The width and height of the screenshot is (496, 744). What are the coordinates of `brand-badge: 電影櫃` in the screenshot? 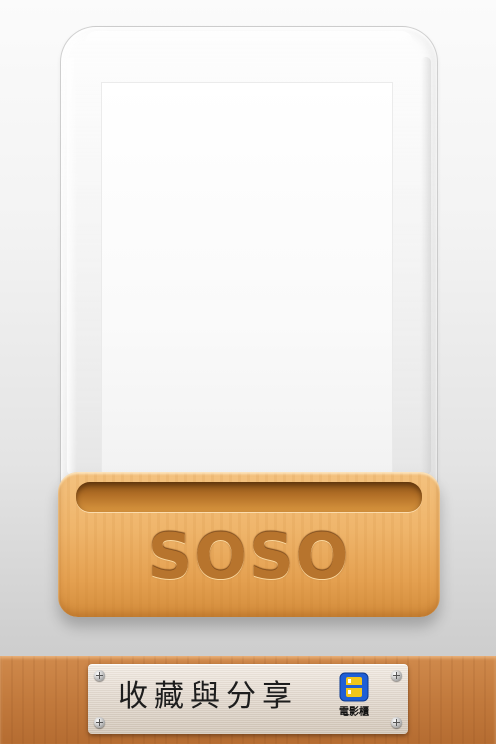 It's located at (354, 700).